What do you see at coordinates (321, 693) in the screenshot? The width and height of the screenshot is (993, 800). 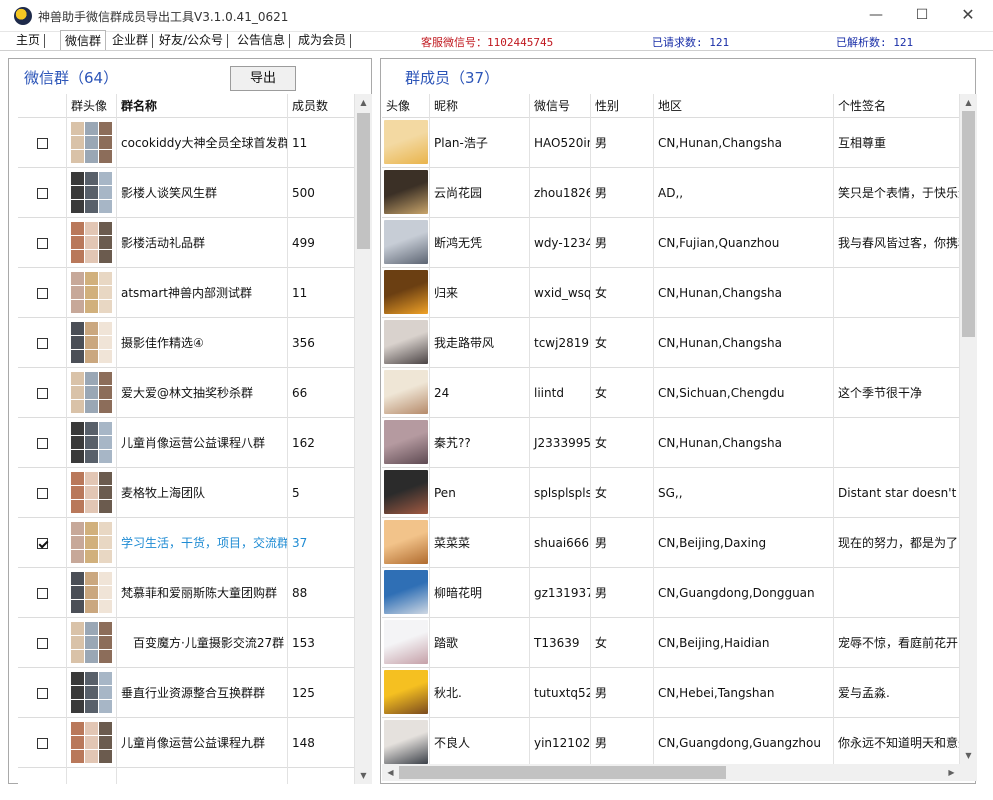 I see `member-count: 125` at bounding box center [321, 693].